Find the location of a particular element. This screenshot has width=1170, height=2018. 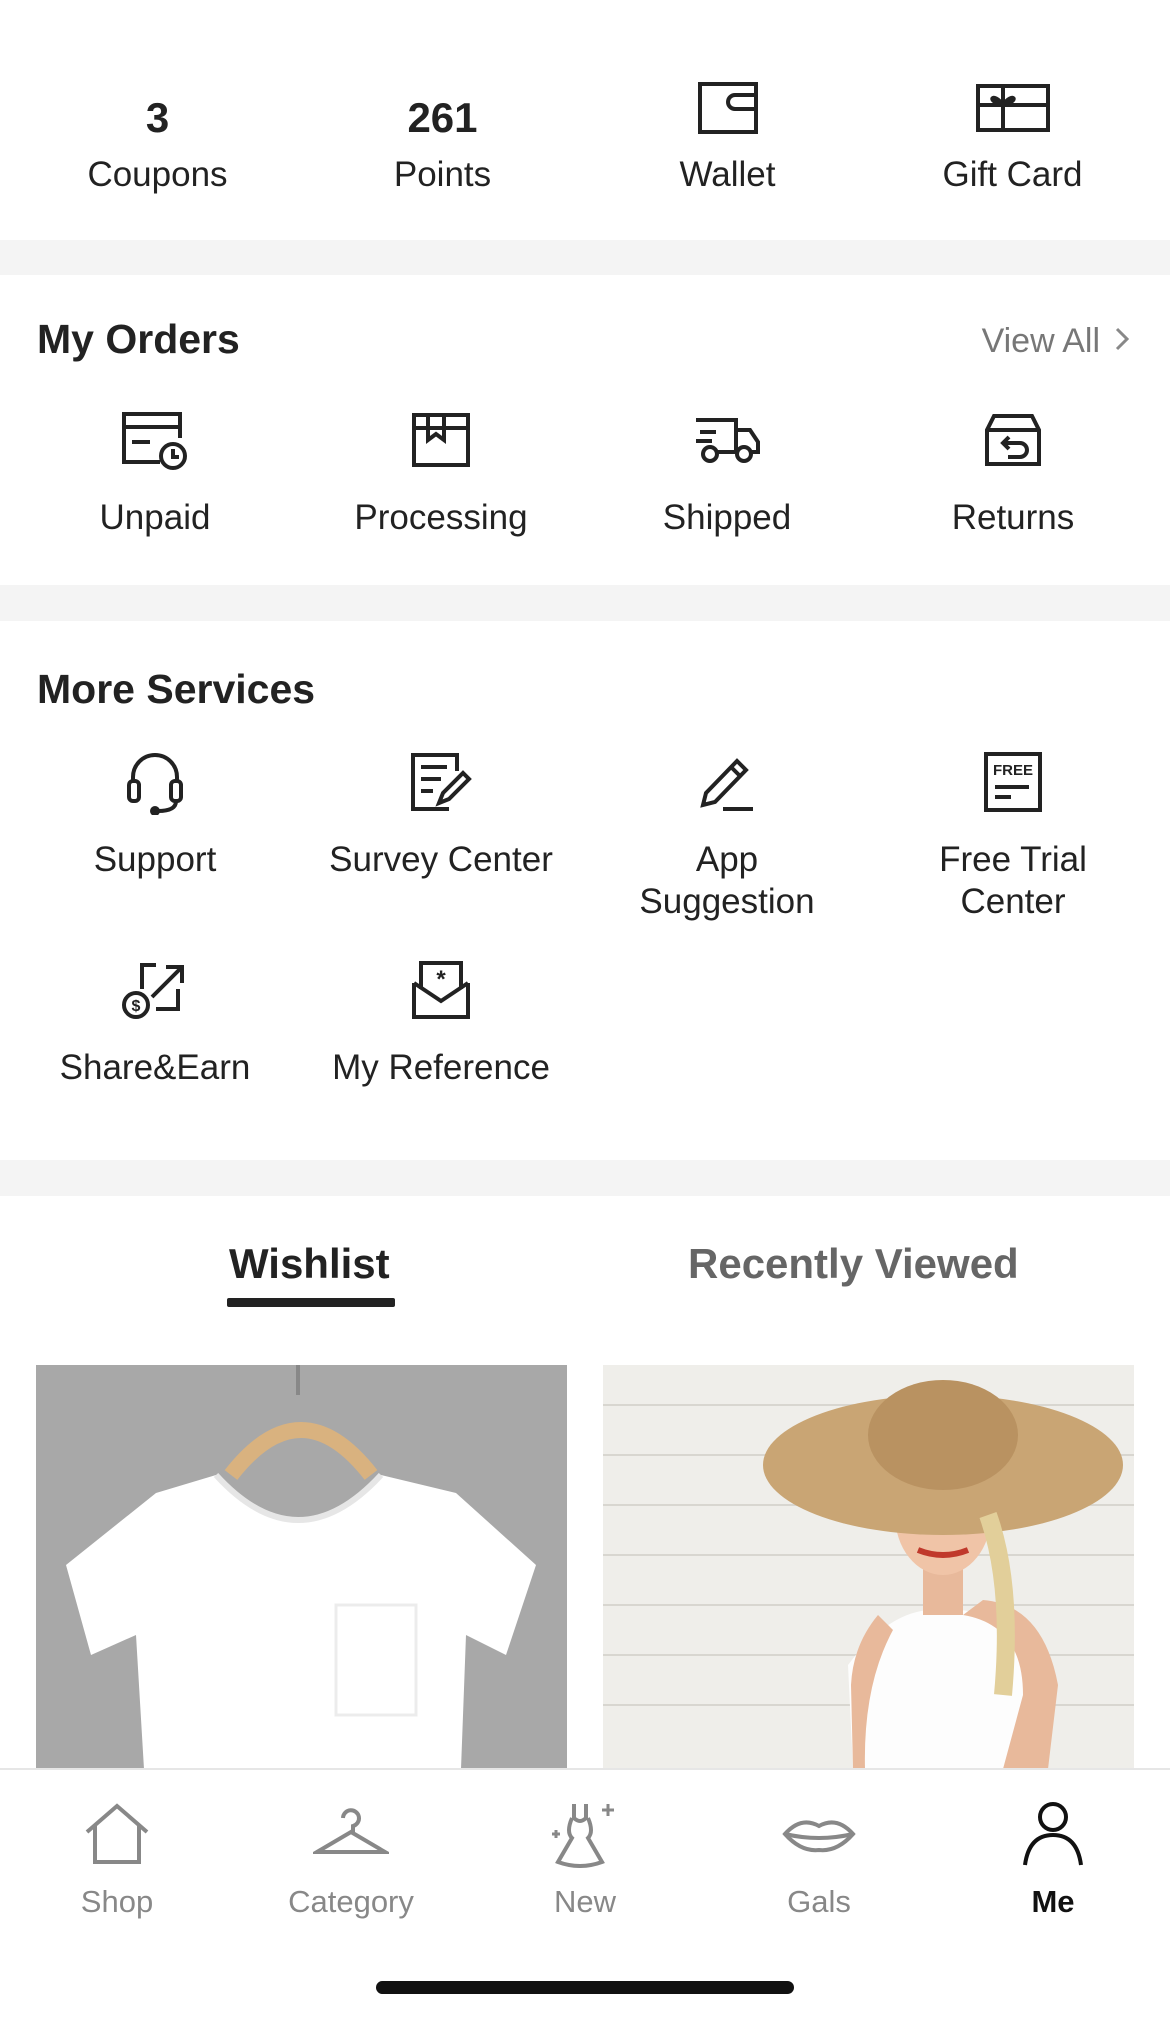

nav-me: Me is located at coordinates (1053, 1858).